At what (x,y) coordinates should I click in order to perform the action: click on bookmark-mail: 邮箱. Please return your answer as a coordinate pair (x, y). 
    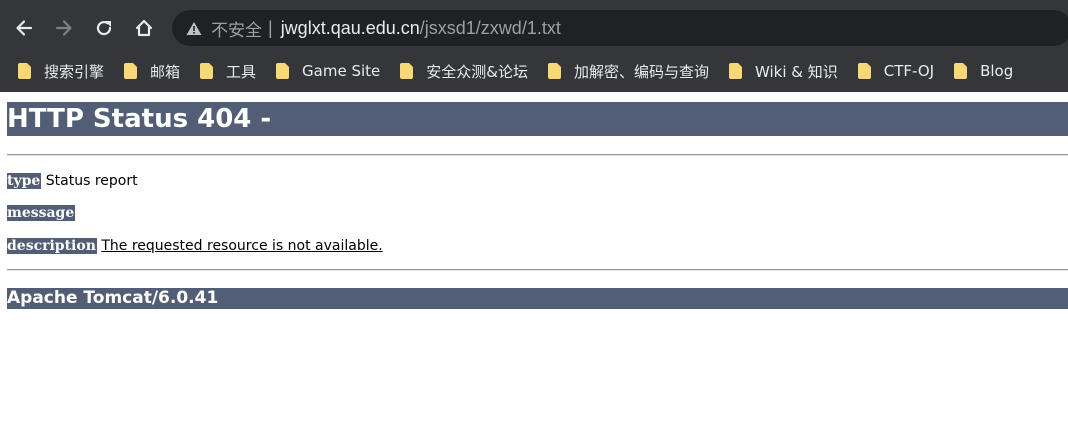
    Looking at the image, I should click on (150, 71).